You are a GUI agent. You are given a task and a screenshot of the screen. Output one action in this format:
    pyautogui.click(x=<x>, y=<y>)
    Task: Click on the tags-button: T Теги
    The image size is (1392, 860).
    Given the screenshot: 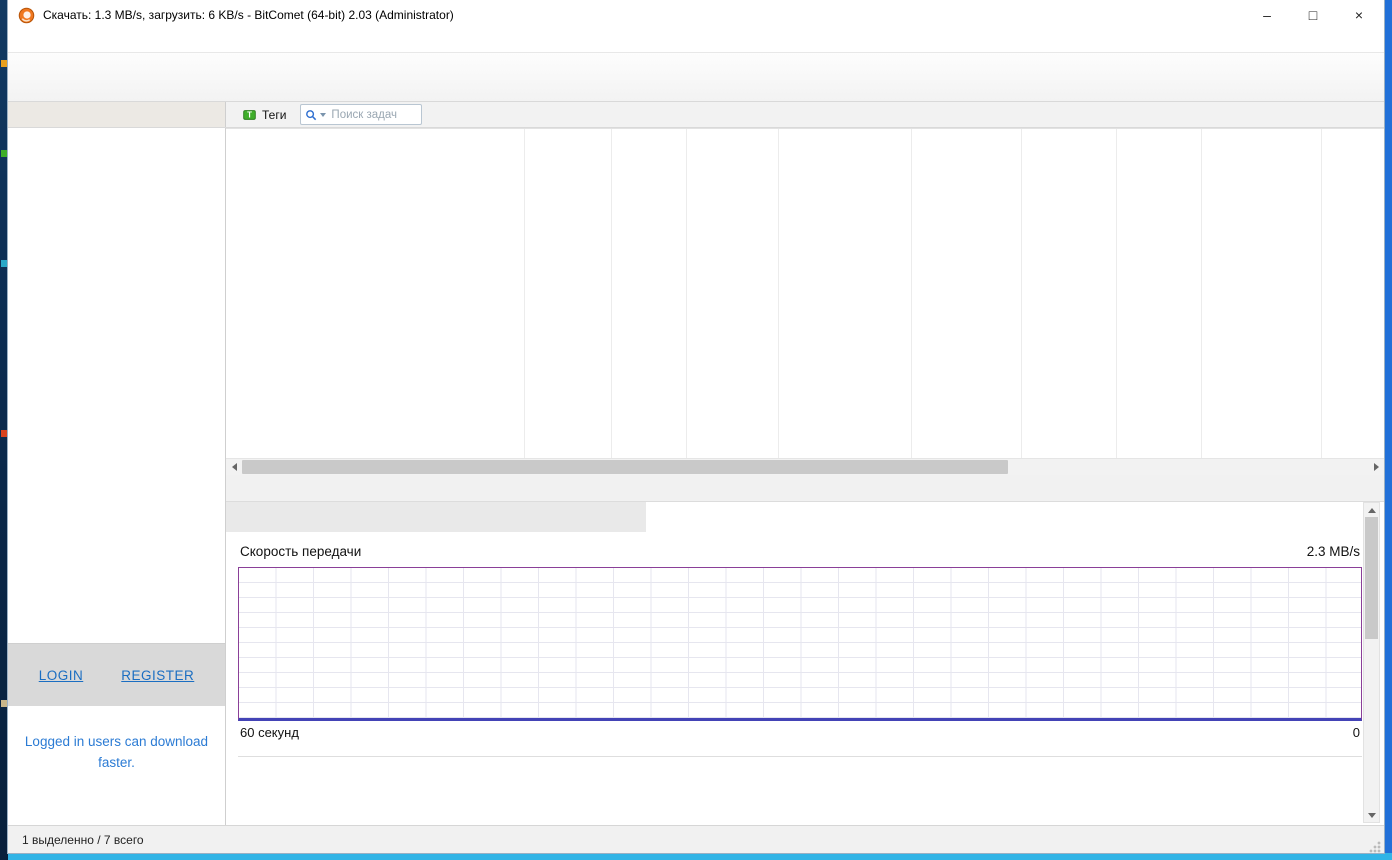 What is the action you would take?
    pyautogui.click(x=264, y=114)
    